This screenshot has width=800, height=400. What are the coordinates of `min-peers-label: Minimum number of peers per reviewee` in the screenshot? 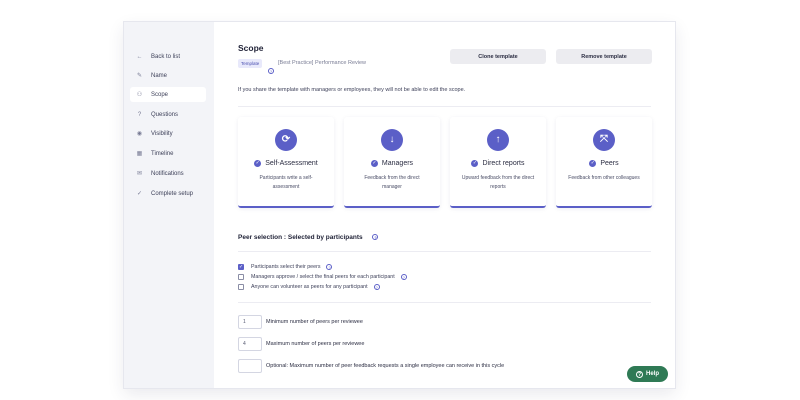 It's located at (314, 322).